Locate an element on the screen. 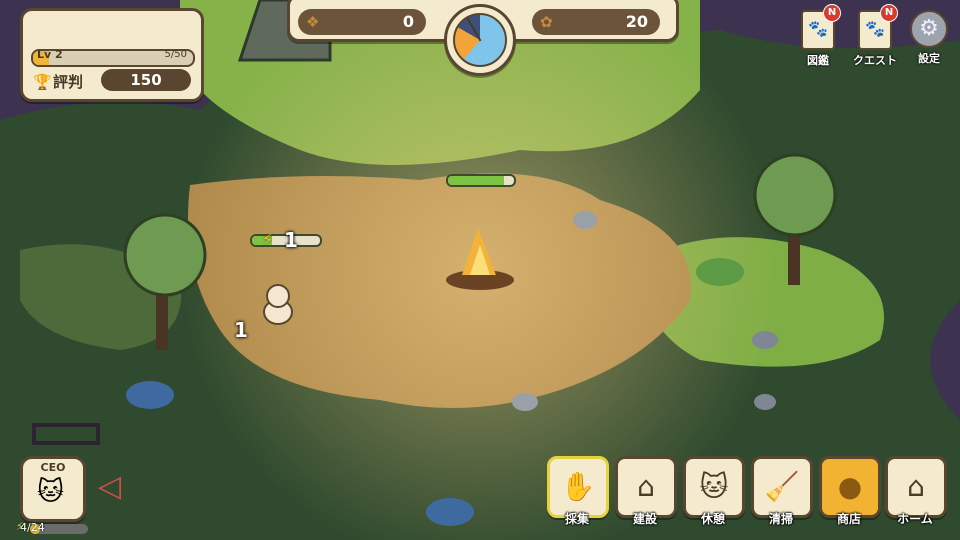 This screenshot has height=540, width=960. clean-button: 🧹 清掃 is located at coordinates (782, 491).